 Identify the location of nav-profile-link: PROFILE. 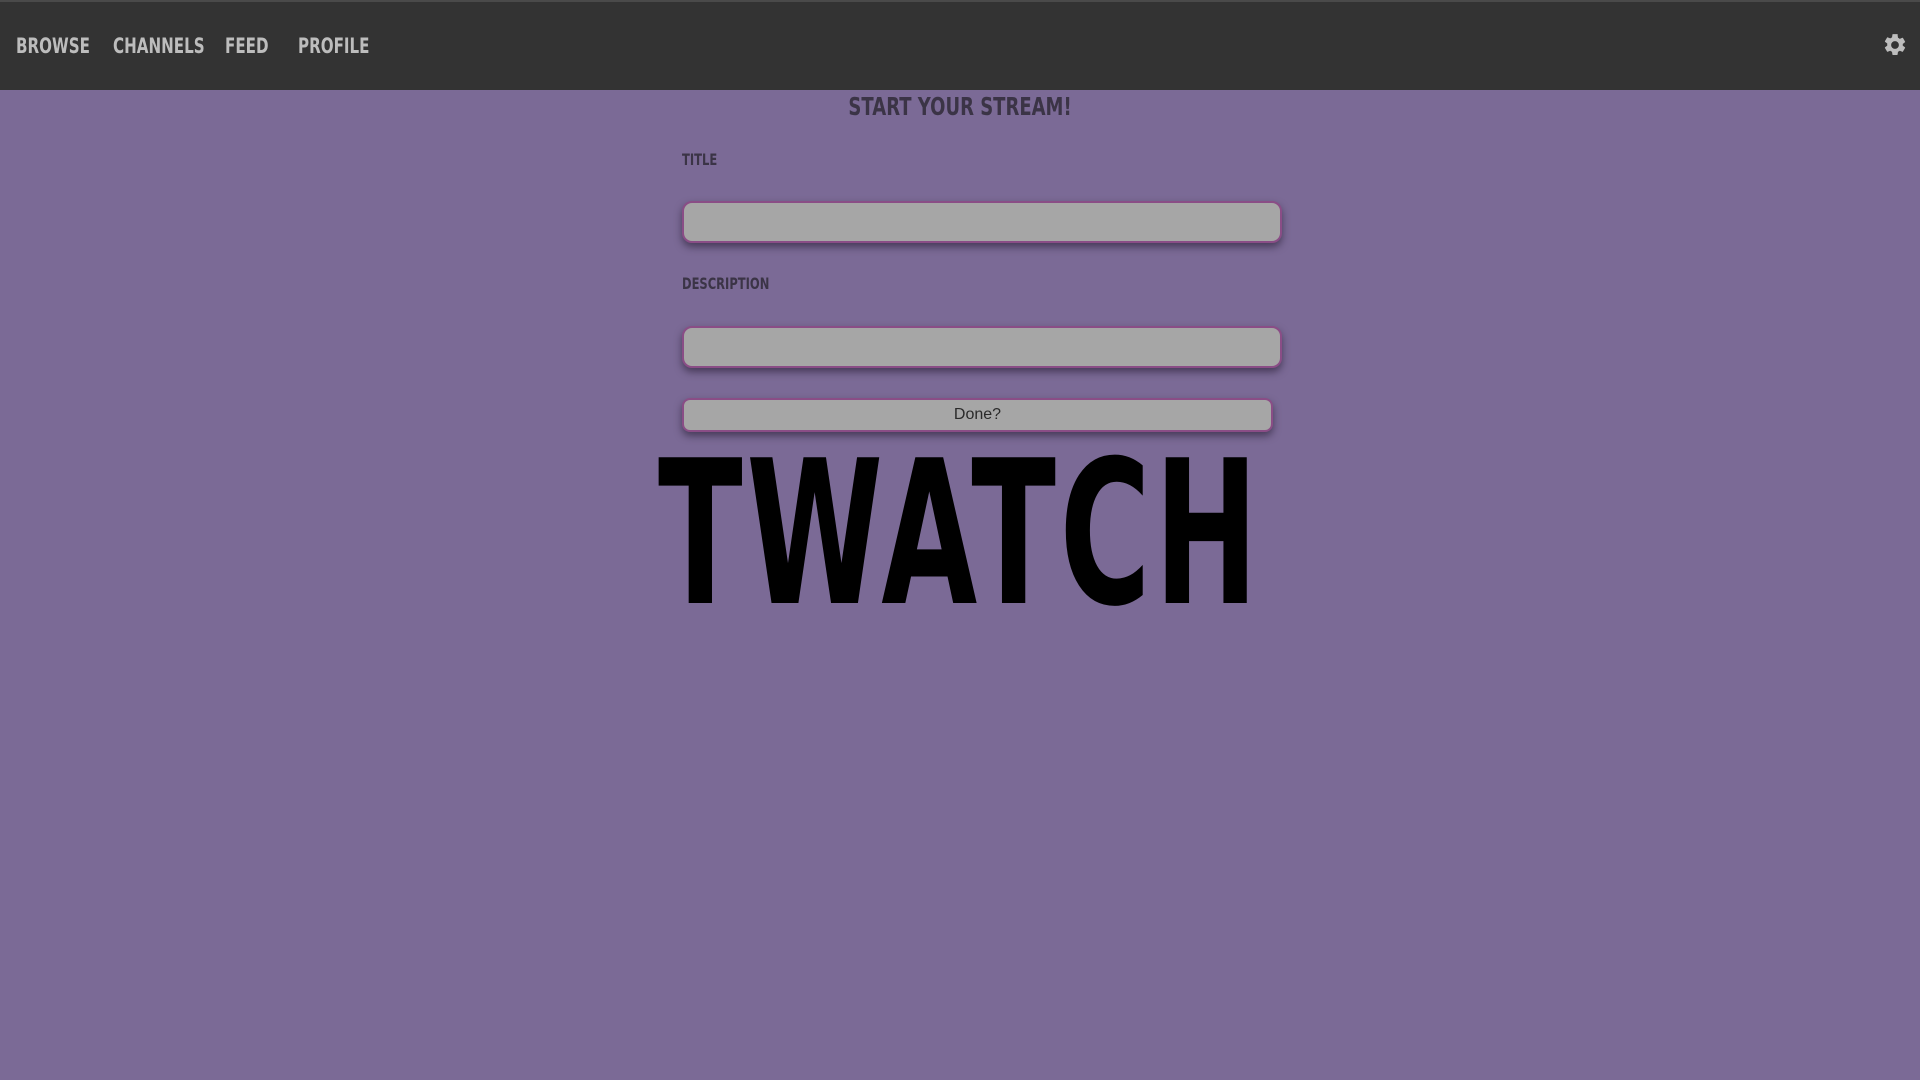
(334, 46).